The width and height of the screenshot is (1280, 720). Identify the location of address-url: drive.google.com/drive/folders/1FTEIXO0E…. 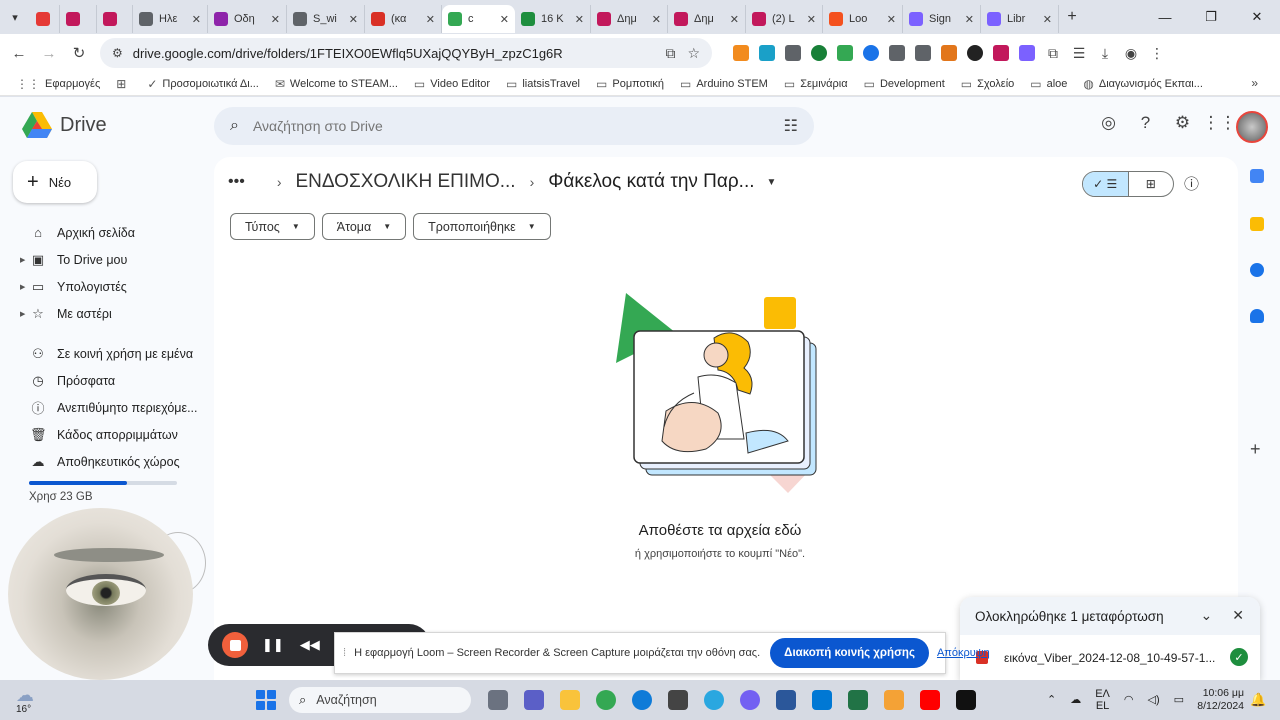
(399, 53).